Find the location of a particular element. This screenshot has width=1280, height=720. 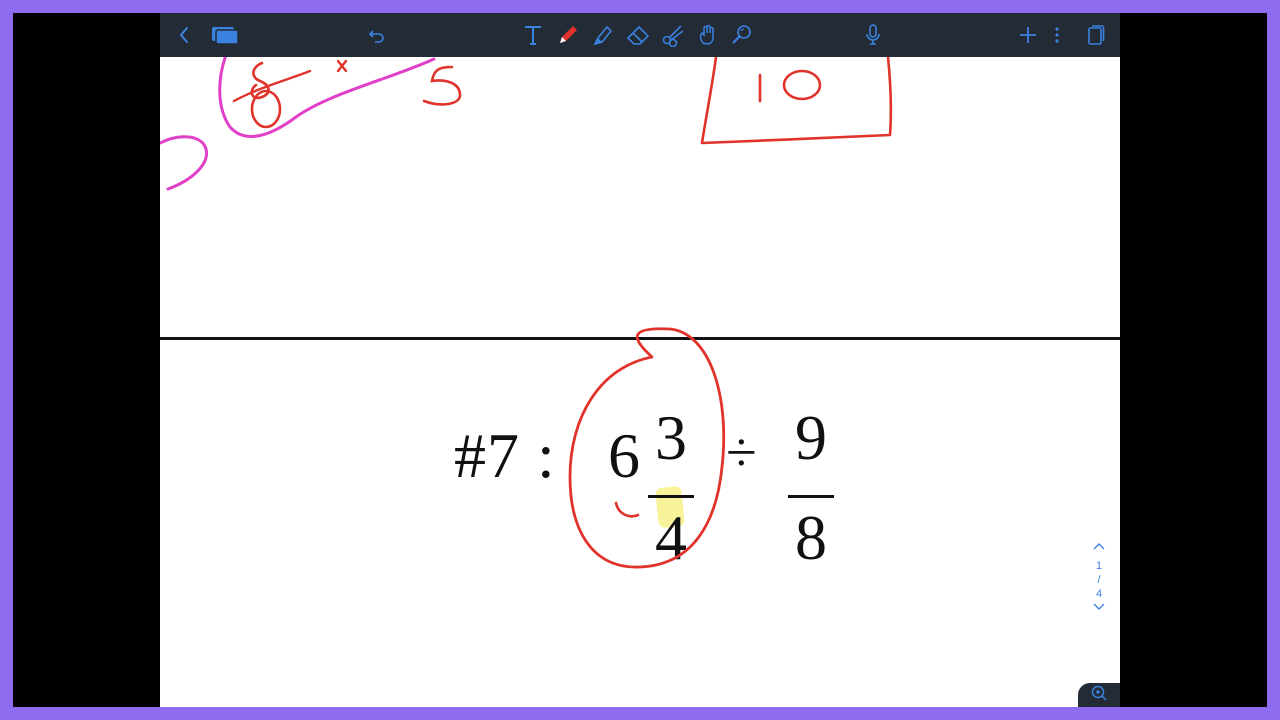

pen-tool-icon is located at coordinates (568, 35).